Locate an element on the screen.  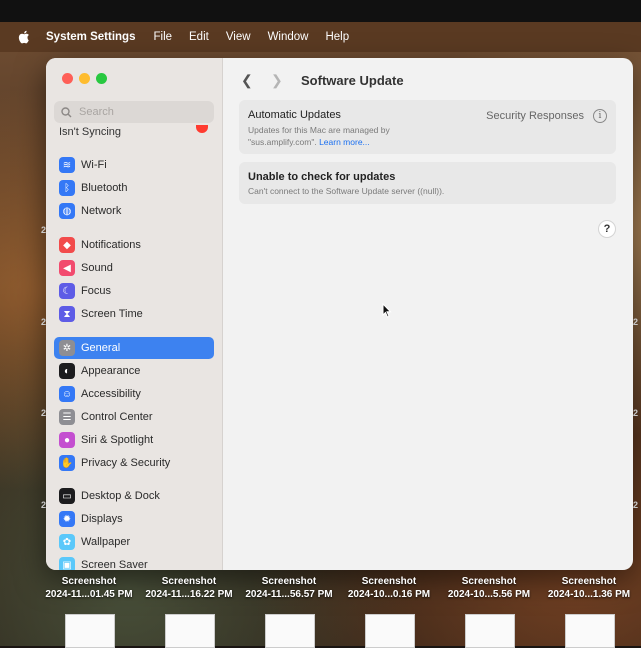
desktop-file-label: Screenshot 2024-11...56.57 PM is located at coordinates (289, 588).